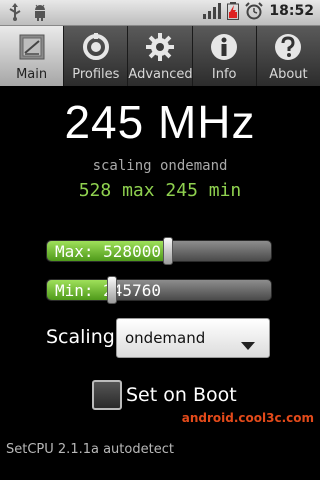 Image resolution: width=320 pixels, height=480 pixels. What do you see at coordinates (32, 47) in the screenshot?
I see `cpu-chip-icon` at bounding box center [32, 47].